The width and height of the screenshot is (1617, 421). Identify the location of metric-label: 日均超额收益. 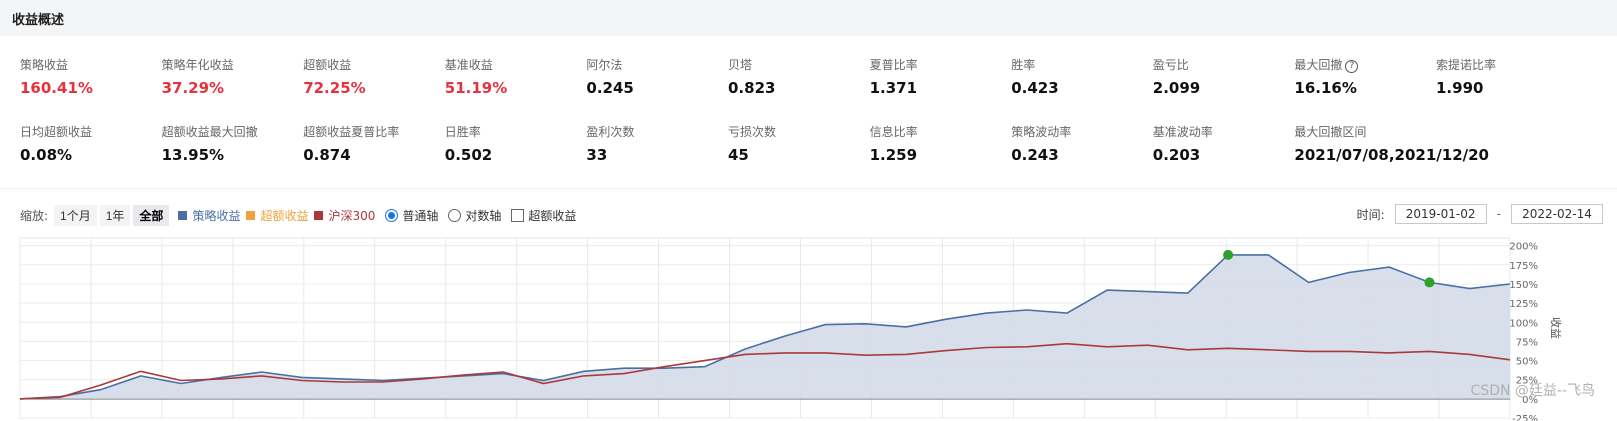
(56, 132).